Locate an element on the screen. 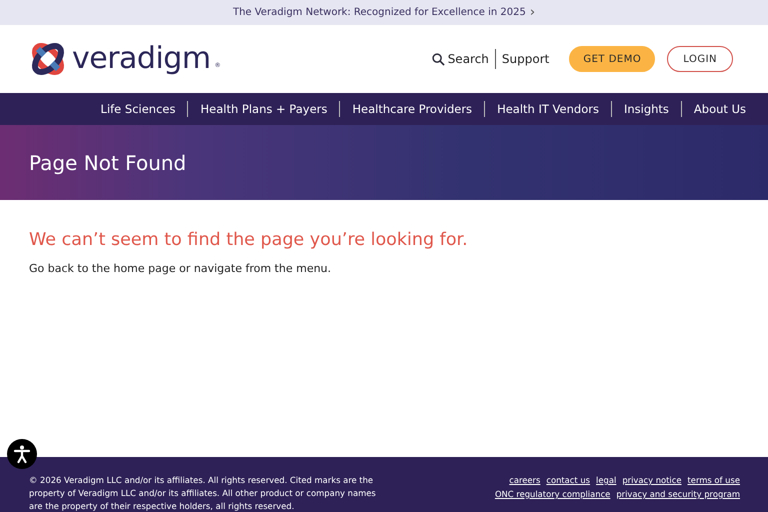 This screenshot has width=768, height=512. copyright-text: © 2026 Veradigm LLC and/or its affiliates. All rights reserved. Cited marks are the property of Veradigm LLC and/or its affiliates. All other product or company names are the property of their respective holders, all rights reserved. is located at coordinates (203, 493).